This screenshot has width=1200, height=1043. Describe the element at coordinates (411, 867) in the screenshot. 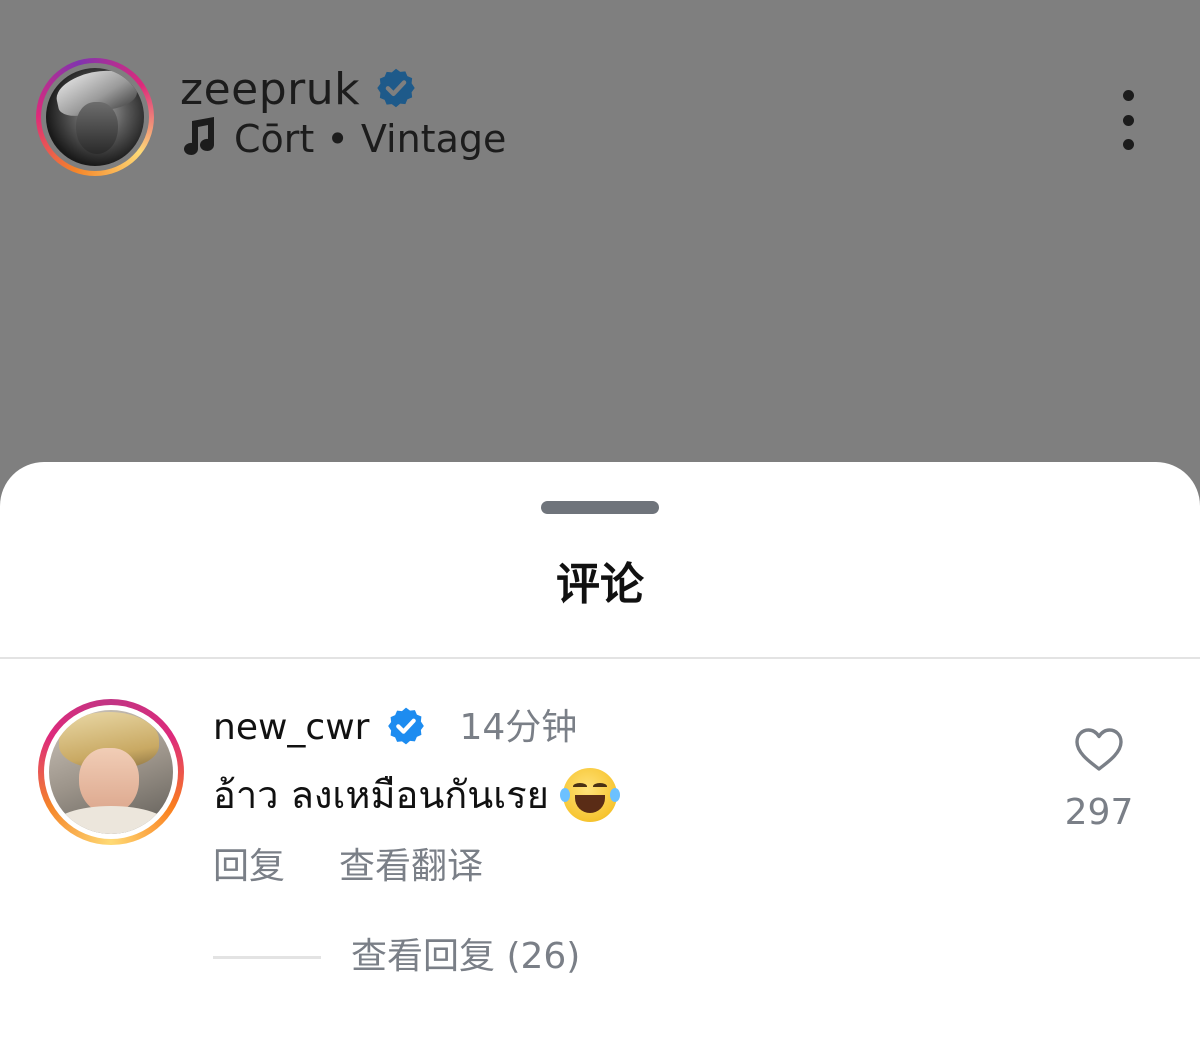

I see `see-translation-button: 查看翻译` at that location.